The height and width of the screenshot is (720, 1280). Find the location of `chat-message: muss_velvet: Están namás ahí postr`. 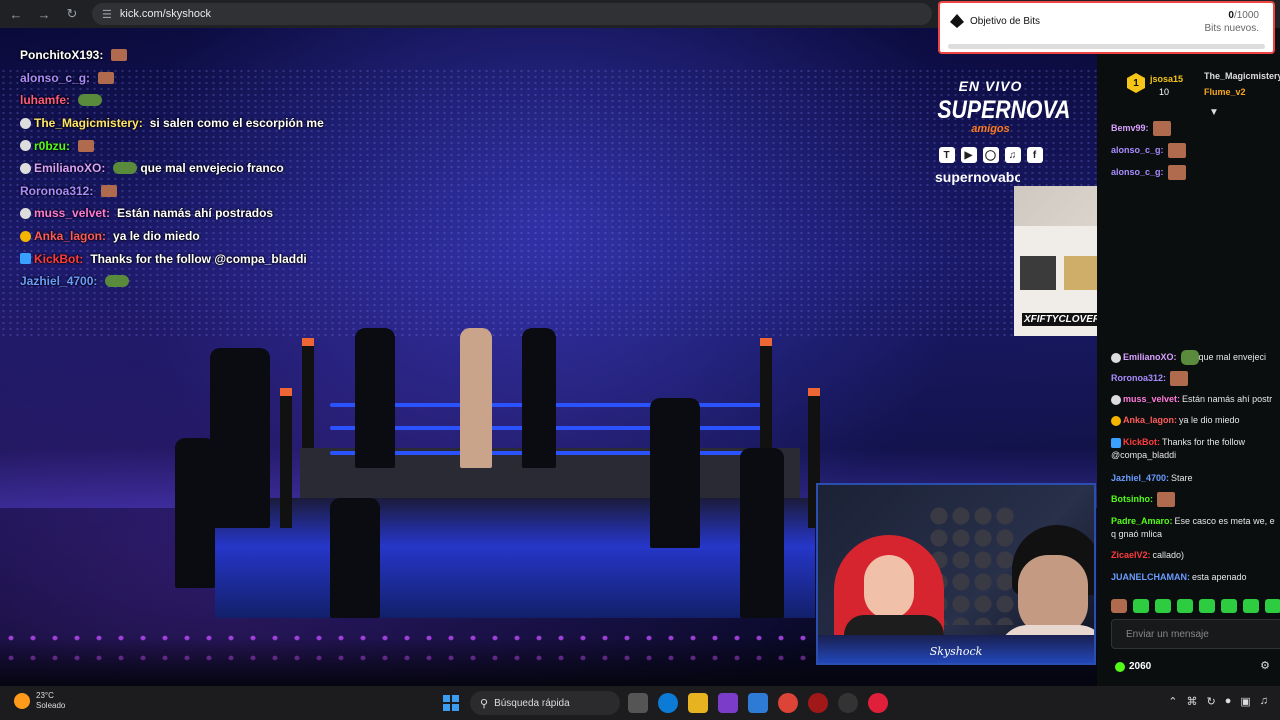

chat-message: muss_velvet: Están namás ahí postr is located at coordinates (1195, 399).